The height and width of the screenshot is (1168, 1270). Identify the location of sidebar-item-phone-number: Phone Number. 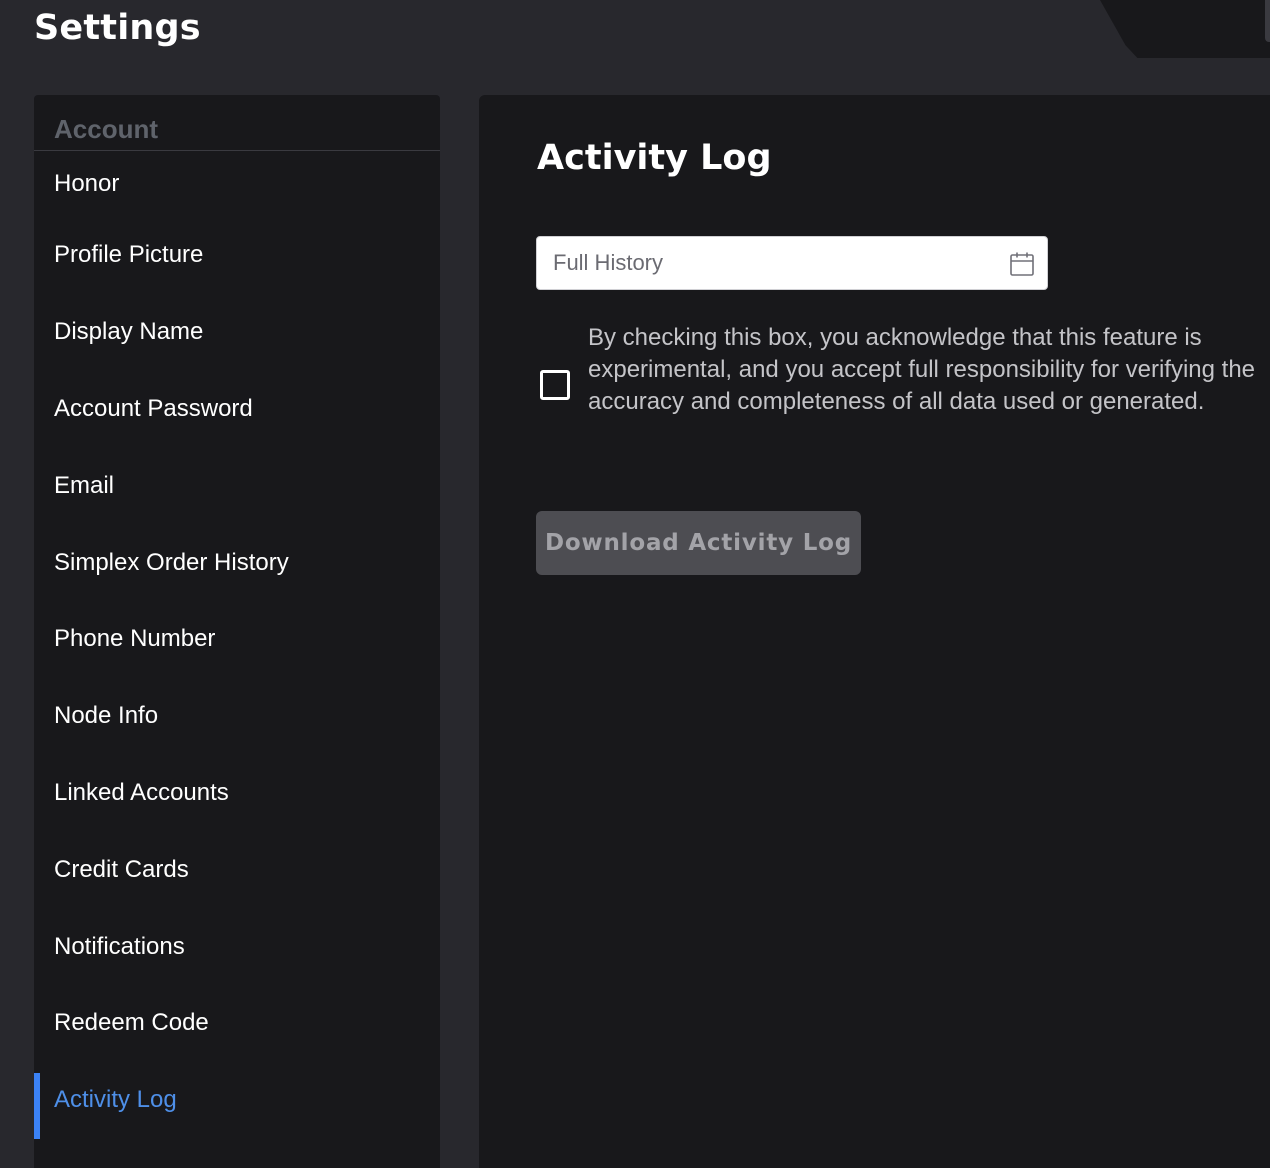
(237, 639).